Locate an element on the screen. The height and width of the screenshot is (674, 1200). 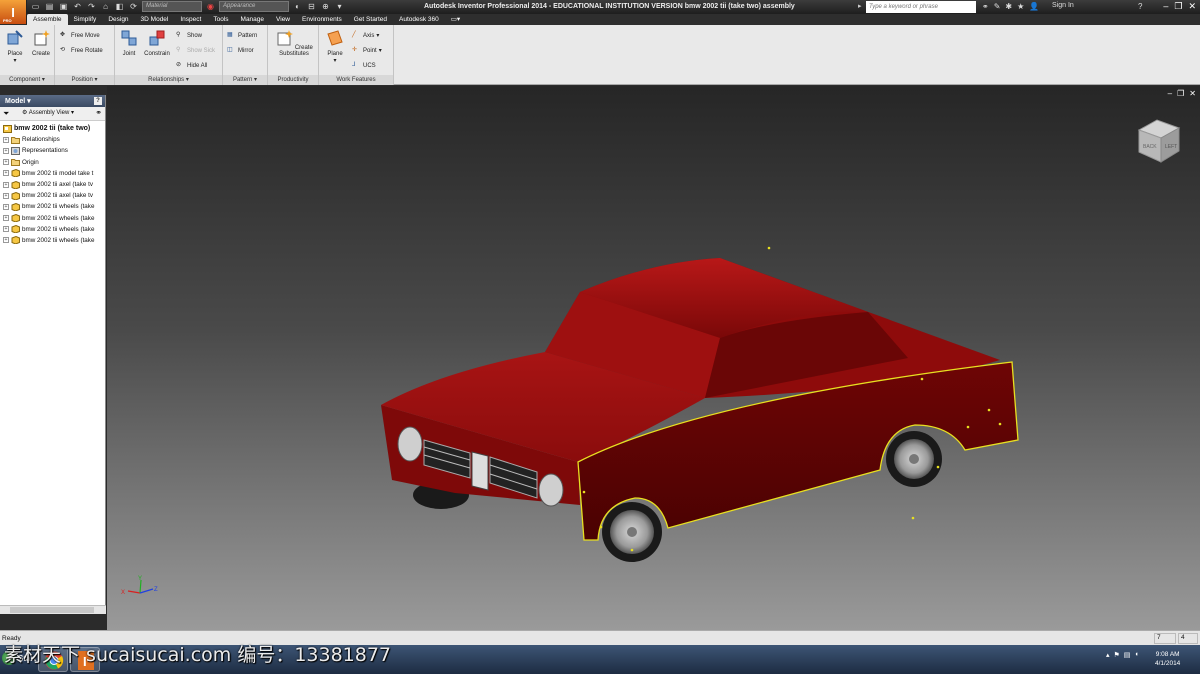
appearance-combo: Appearance is located at coordinates (254, 6).